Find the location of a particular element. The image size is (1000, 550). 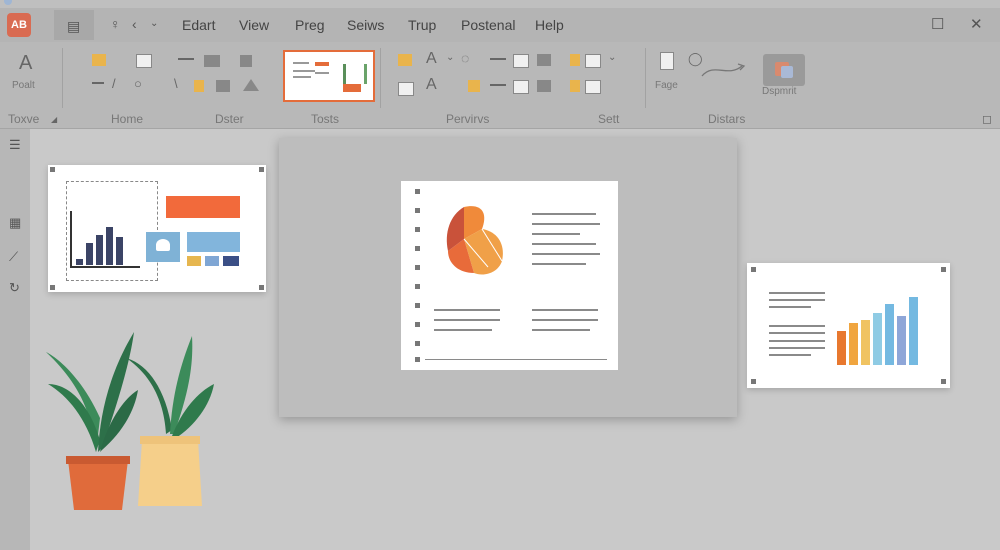

arrange-icon is located at coordinates (544, 86).